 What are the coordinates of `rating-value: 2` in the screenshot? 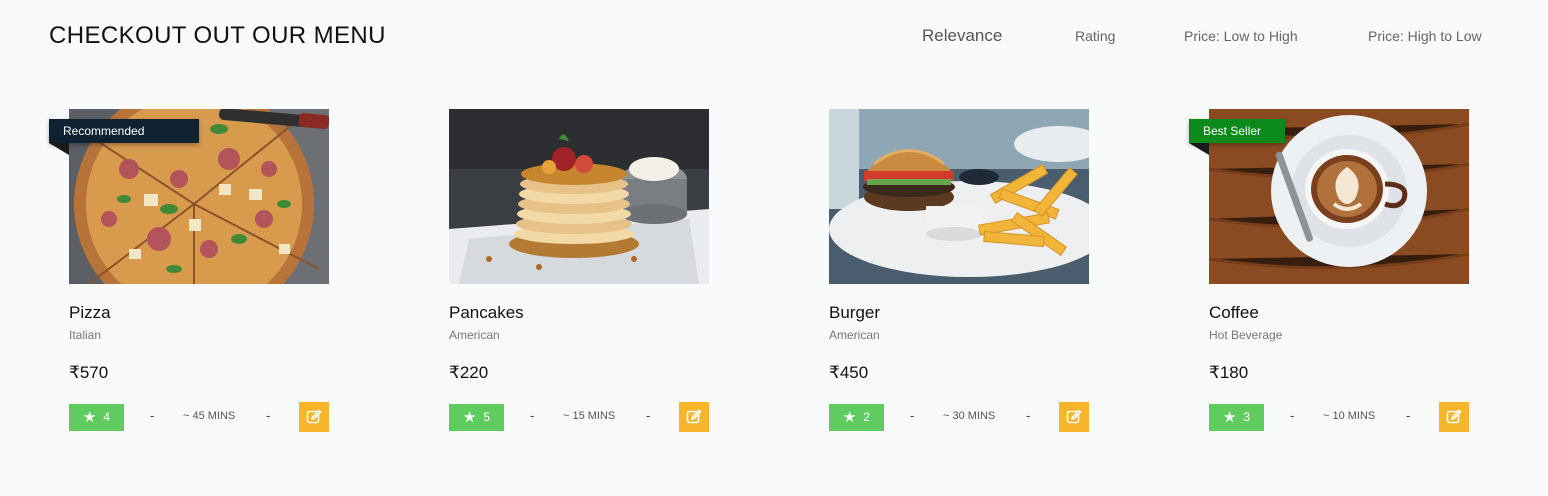 It's located at (867, 417).